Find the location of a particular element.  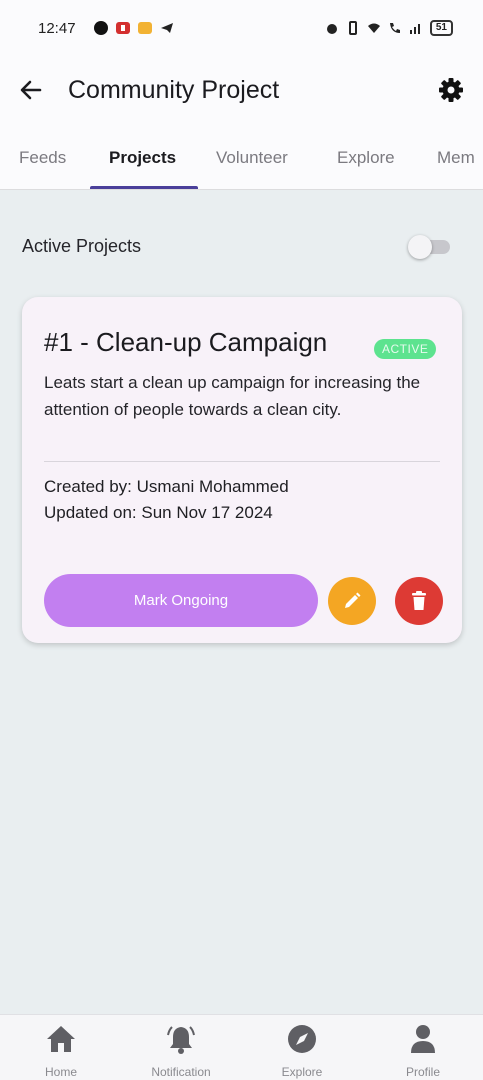

battery-indicator: 51 is located at coordinates (441, 28).